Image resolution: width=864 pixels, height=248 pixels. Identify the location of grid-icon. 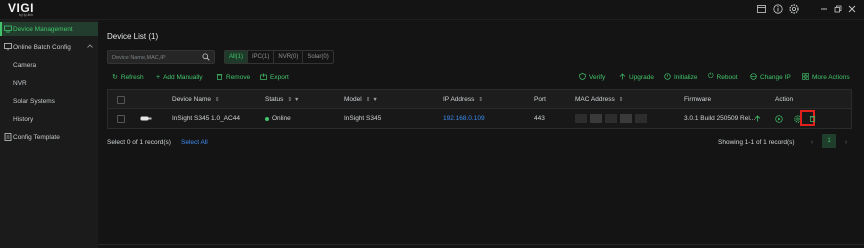
(805, 77).